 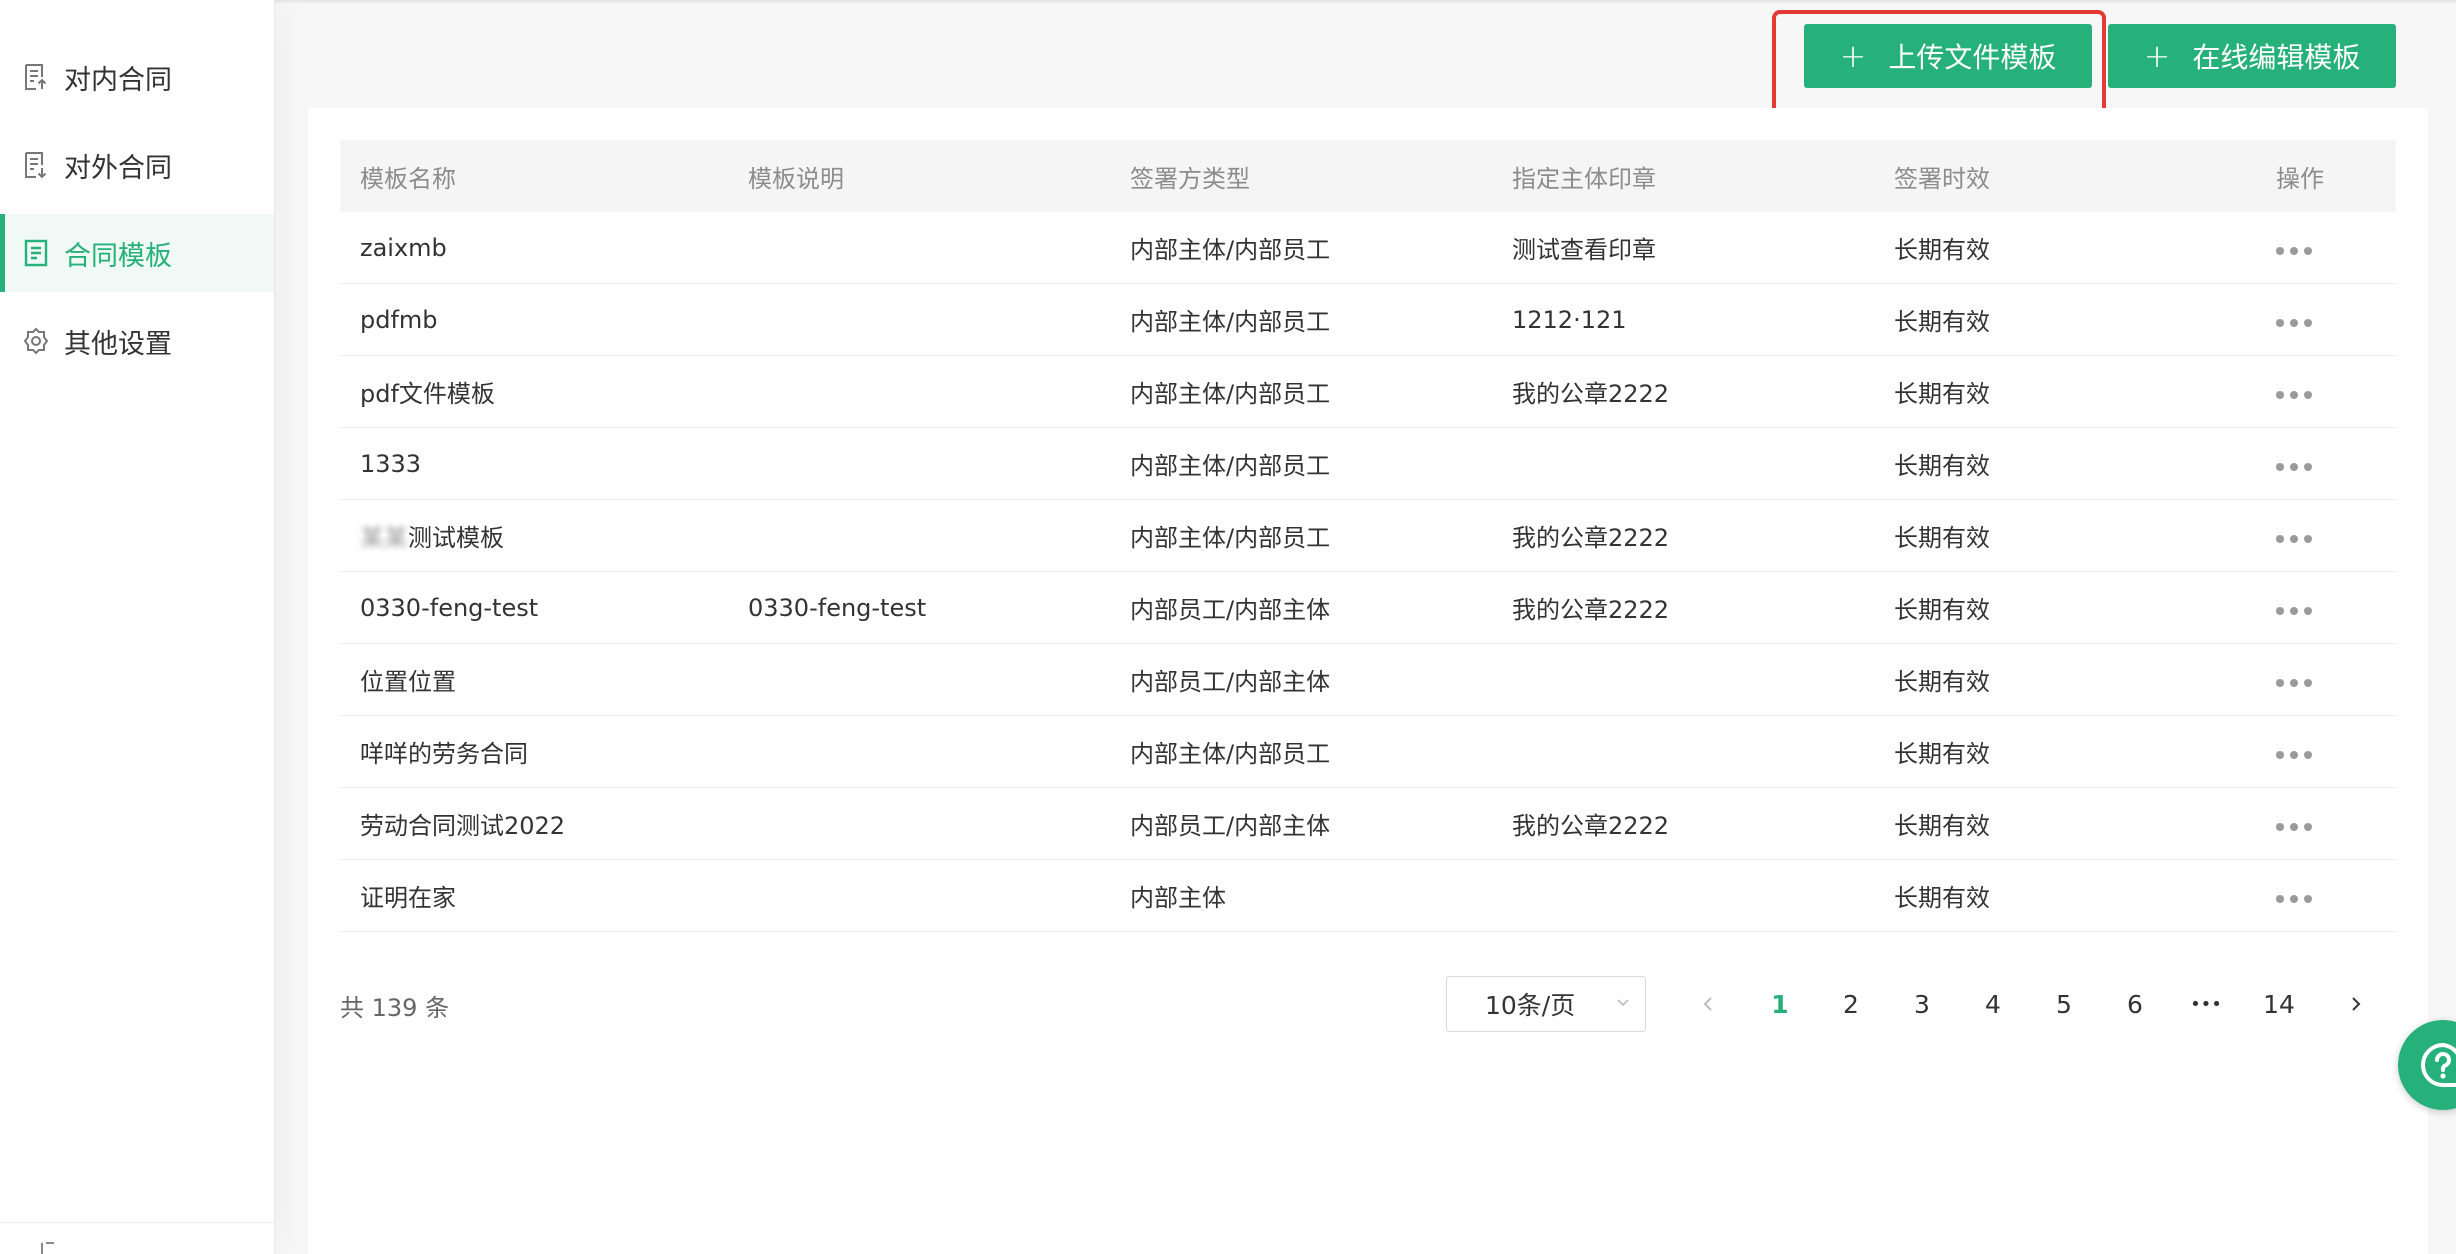 I want to click on cell-name: 证明在家, so click(x=408, y=898).